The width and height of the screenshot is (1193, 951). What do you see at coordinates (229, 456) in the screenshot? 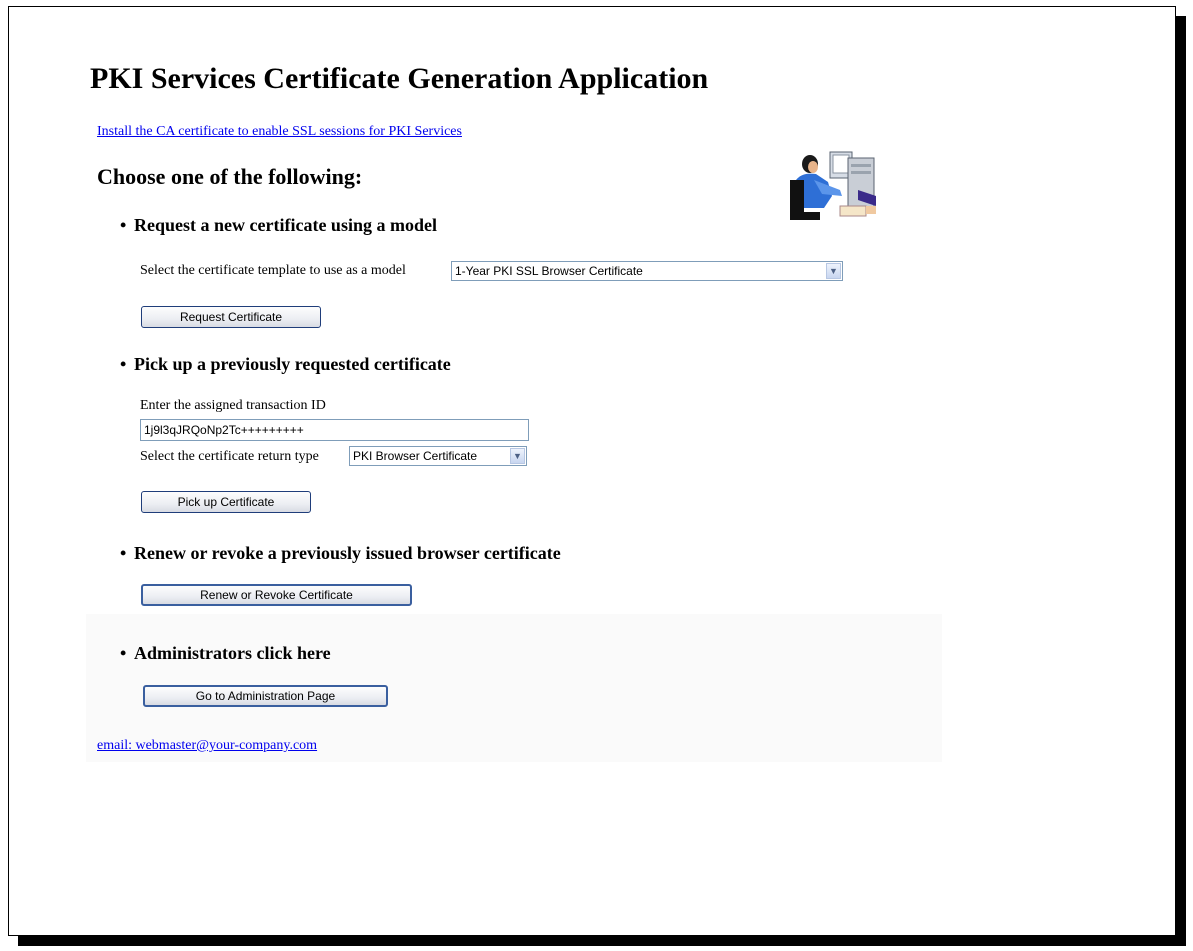
I see `return-type-label: Select the certificate return type` at bounding box center [229, 456].